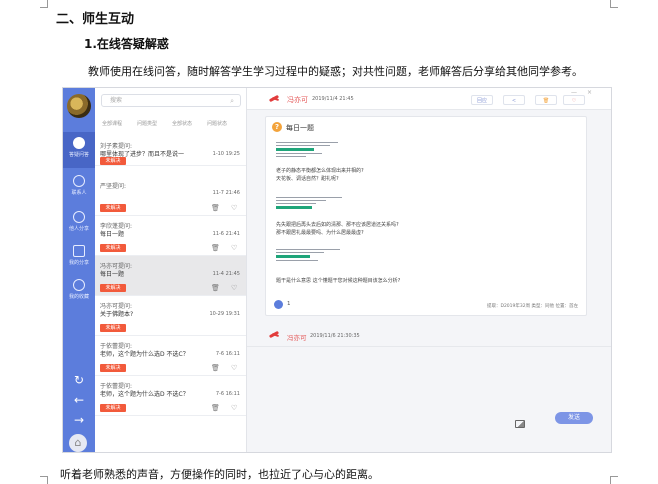 This screenshot has width=658, height=484. I want to click on avatar, so click(79, 106).